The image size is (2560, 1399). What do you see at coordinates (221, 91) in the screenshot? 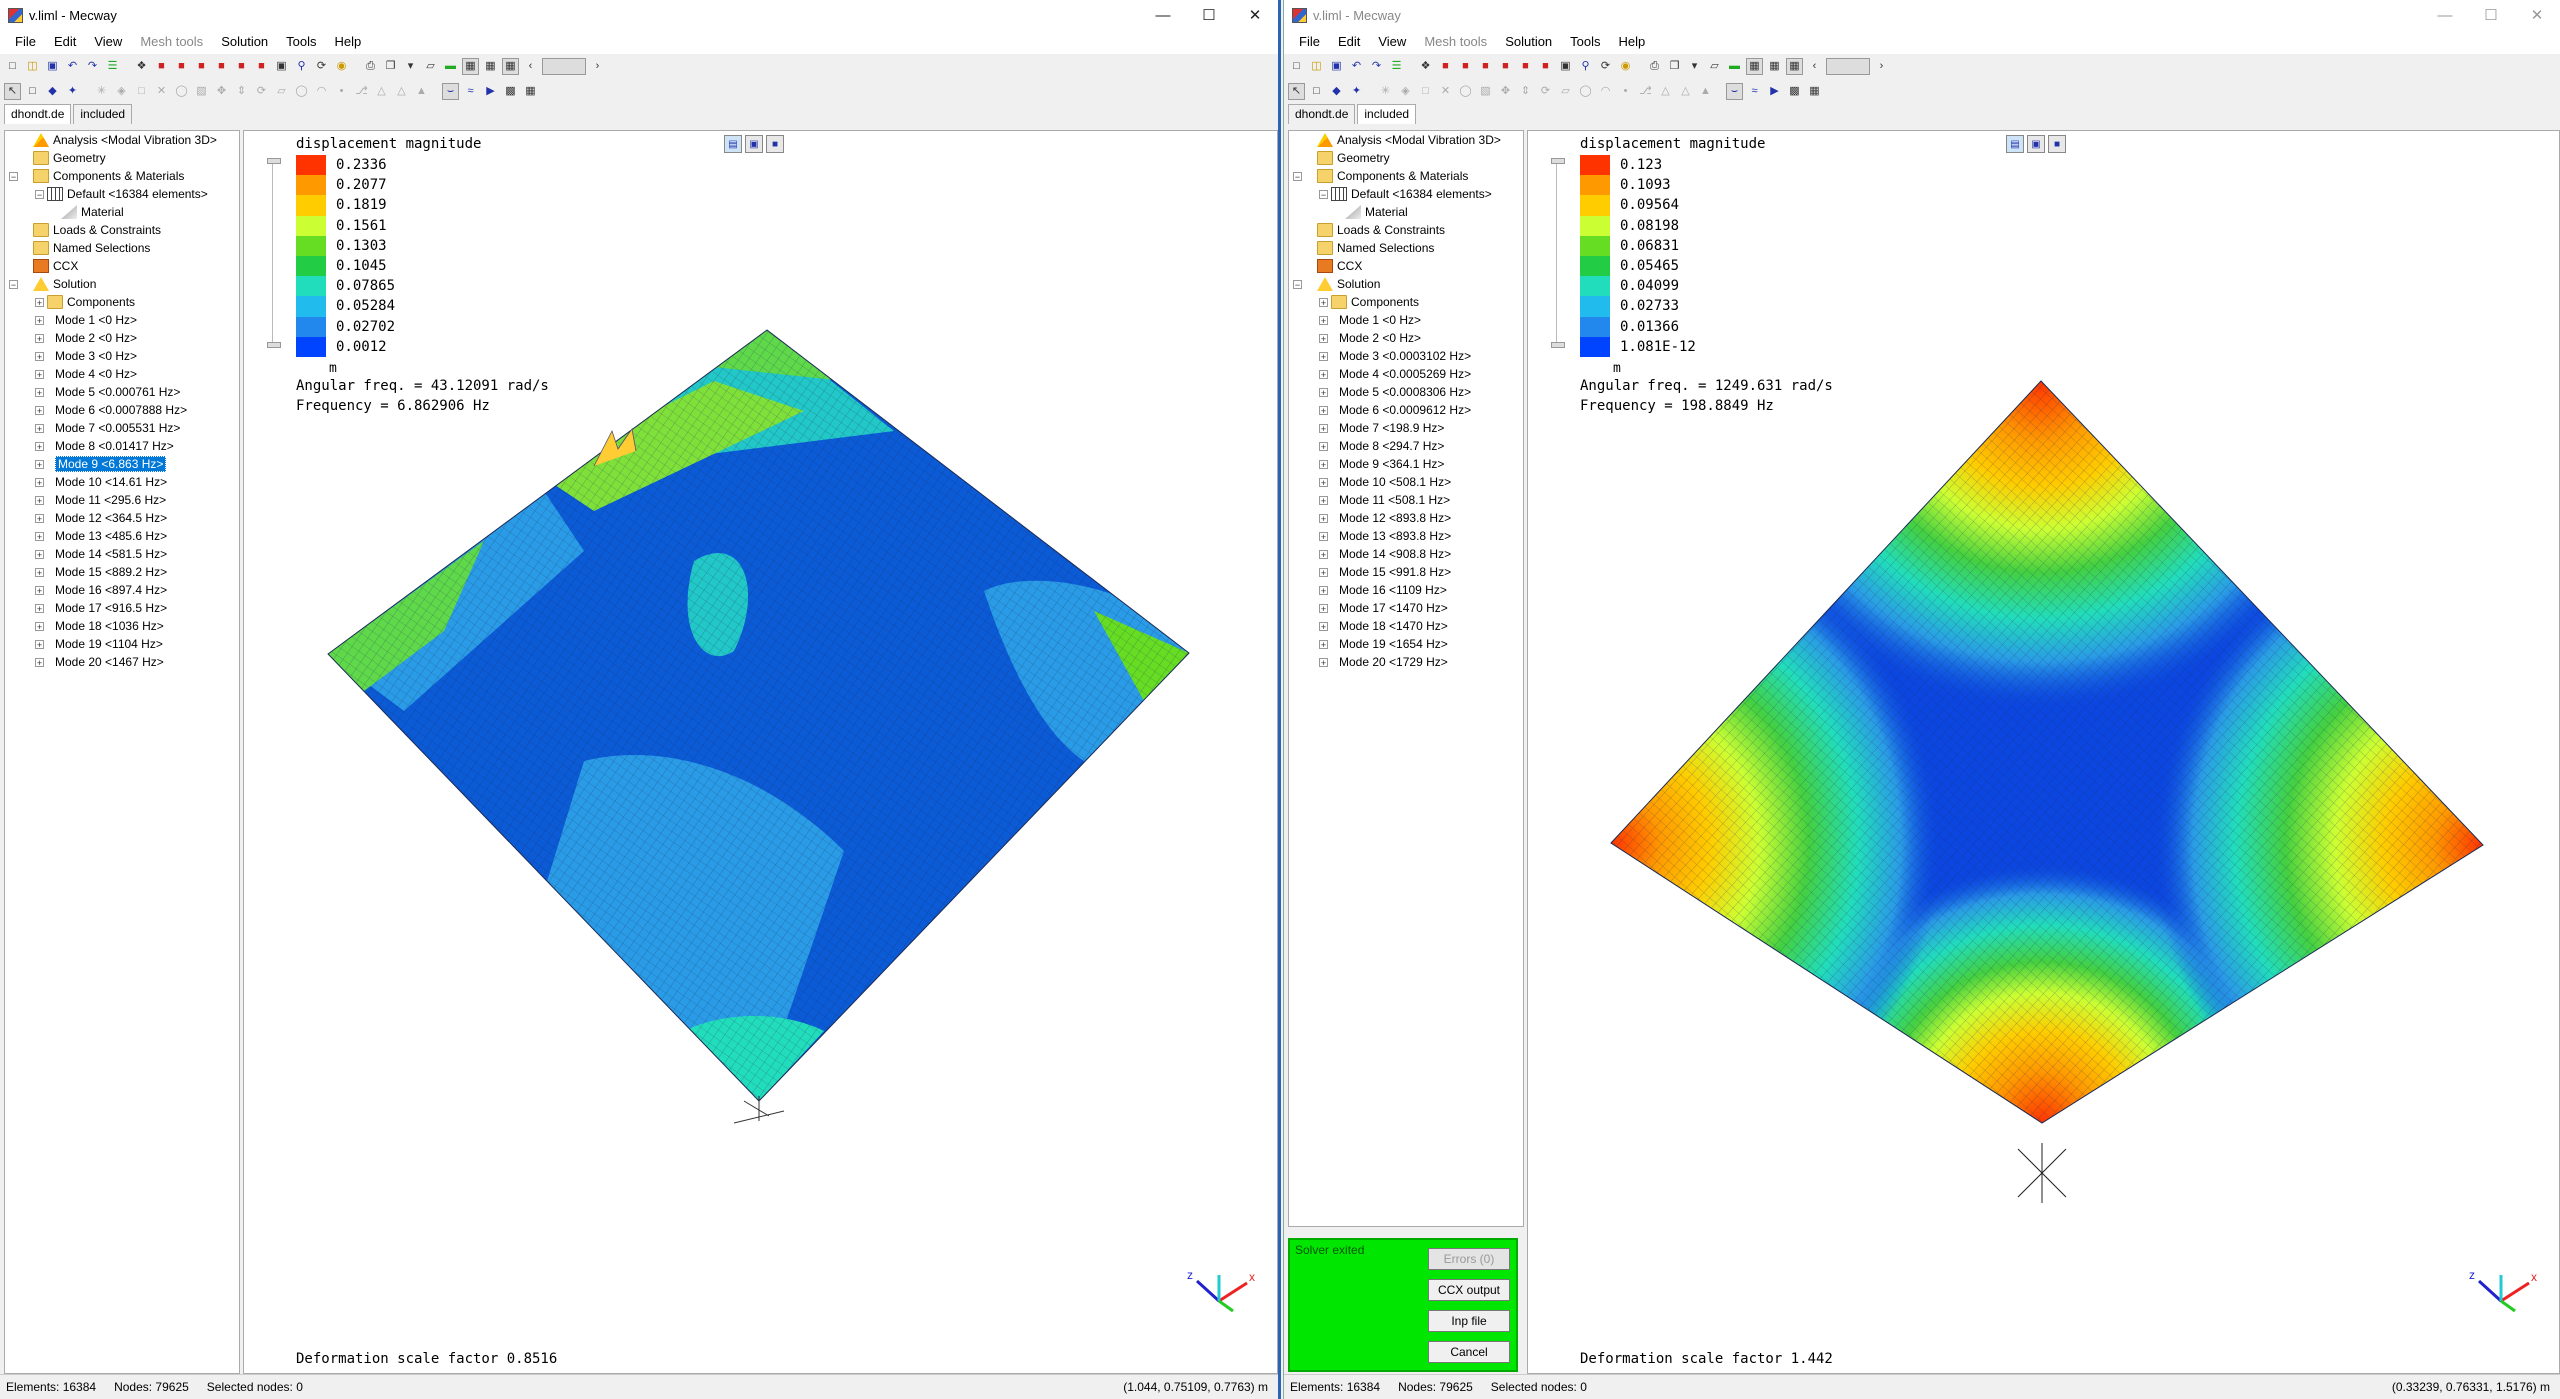
I see `move-icon: ✥` at bounding box center [221, 91].